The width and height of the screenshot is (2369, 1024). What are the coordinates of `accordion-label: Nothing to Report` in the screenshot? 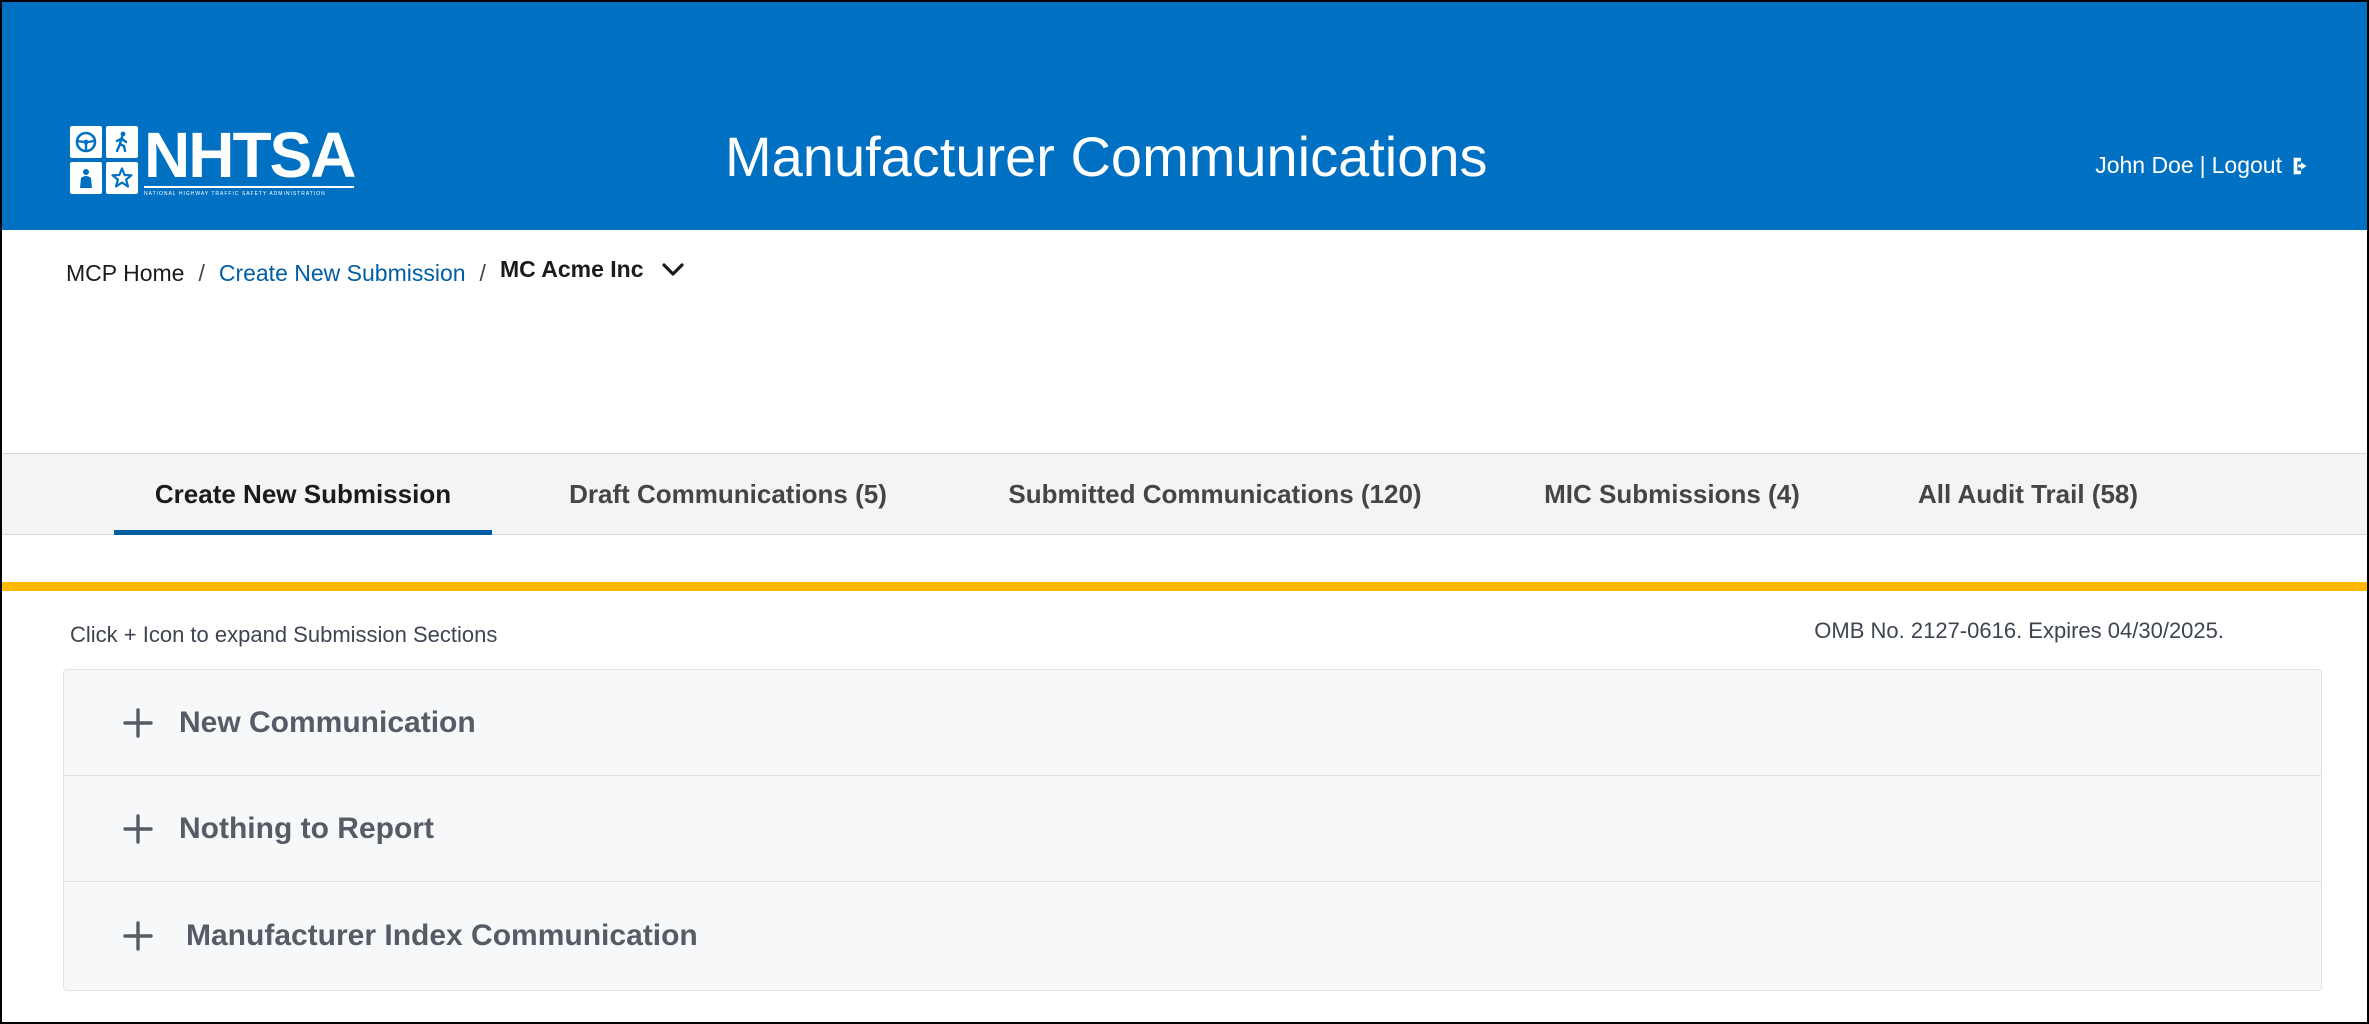 It's located at (306, 828).